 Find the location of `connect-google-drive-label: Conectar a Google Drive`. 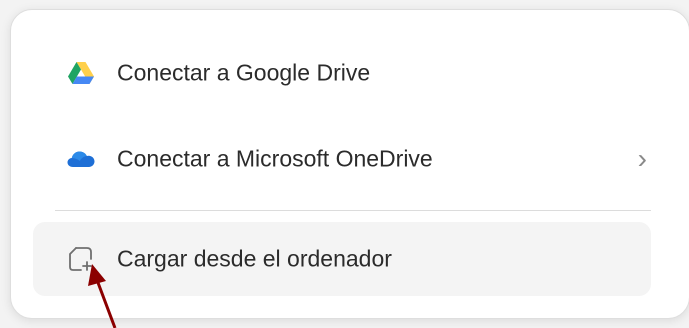

connect-google-drive-label: Conectar a Google Drive is located at coordinates (244, 72).